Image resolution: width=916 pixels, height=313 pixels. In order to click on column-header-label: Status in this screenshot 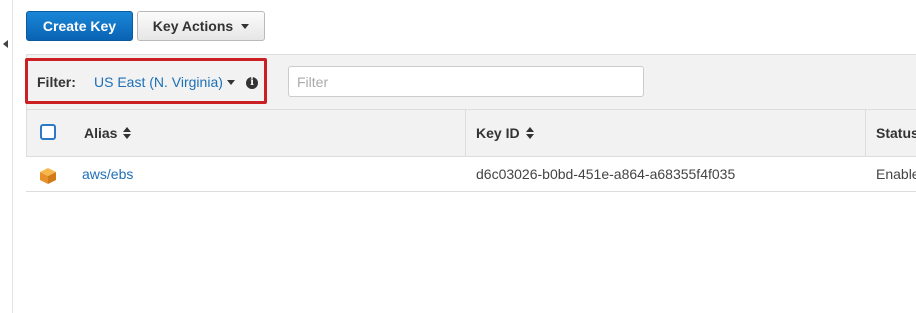, I will do `click(896, 133)`.